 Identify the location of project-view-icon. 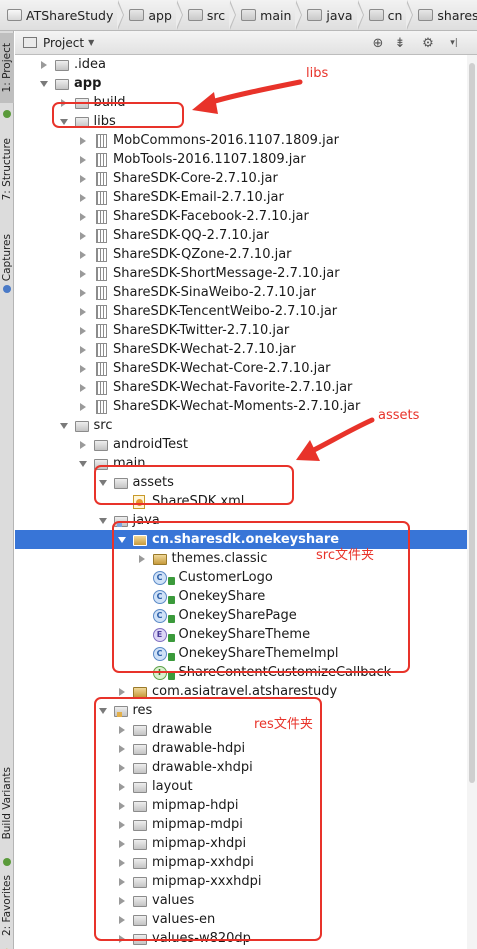
(30, 42).